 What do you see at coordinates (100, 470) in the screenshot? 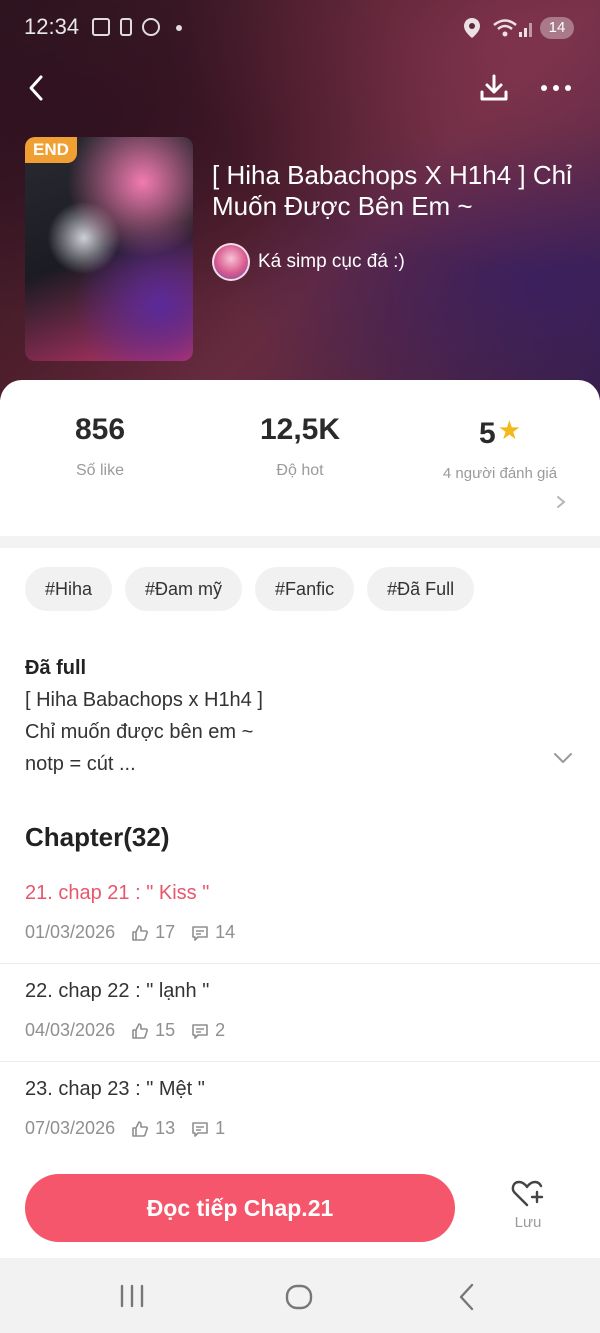
I see `stat-likes-label: Số like` at bounding box center [100, 470].